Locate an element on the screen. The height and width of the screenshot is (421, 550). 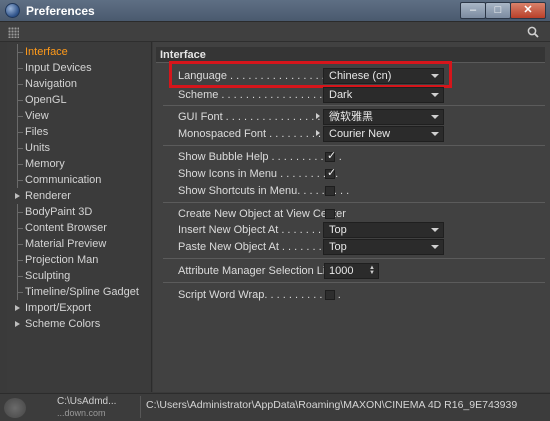
sidebar-item-material-preview: Material Preview is located at coordinates (79, 244).